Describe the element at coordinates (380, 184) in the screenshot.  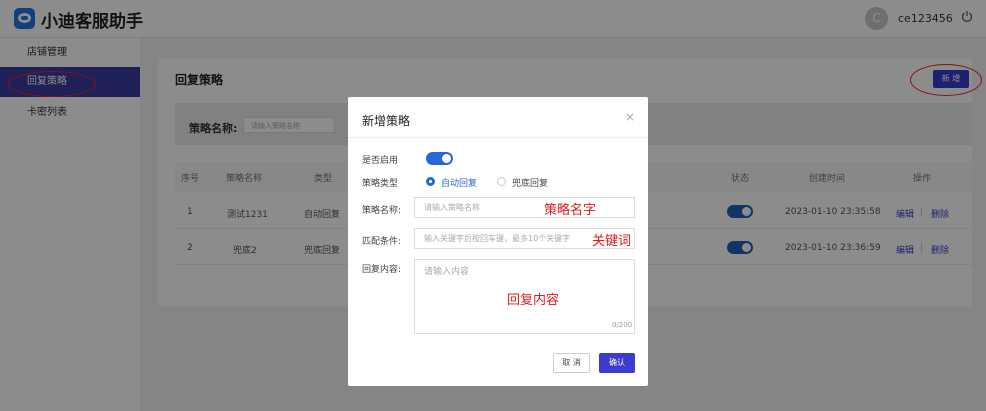
I see `strategy-type-label: 策略类型` at that location.